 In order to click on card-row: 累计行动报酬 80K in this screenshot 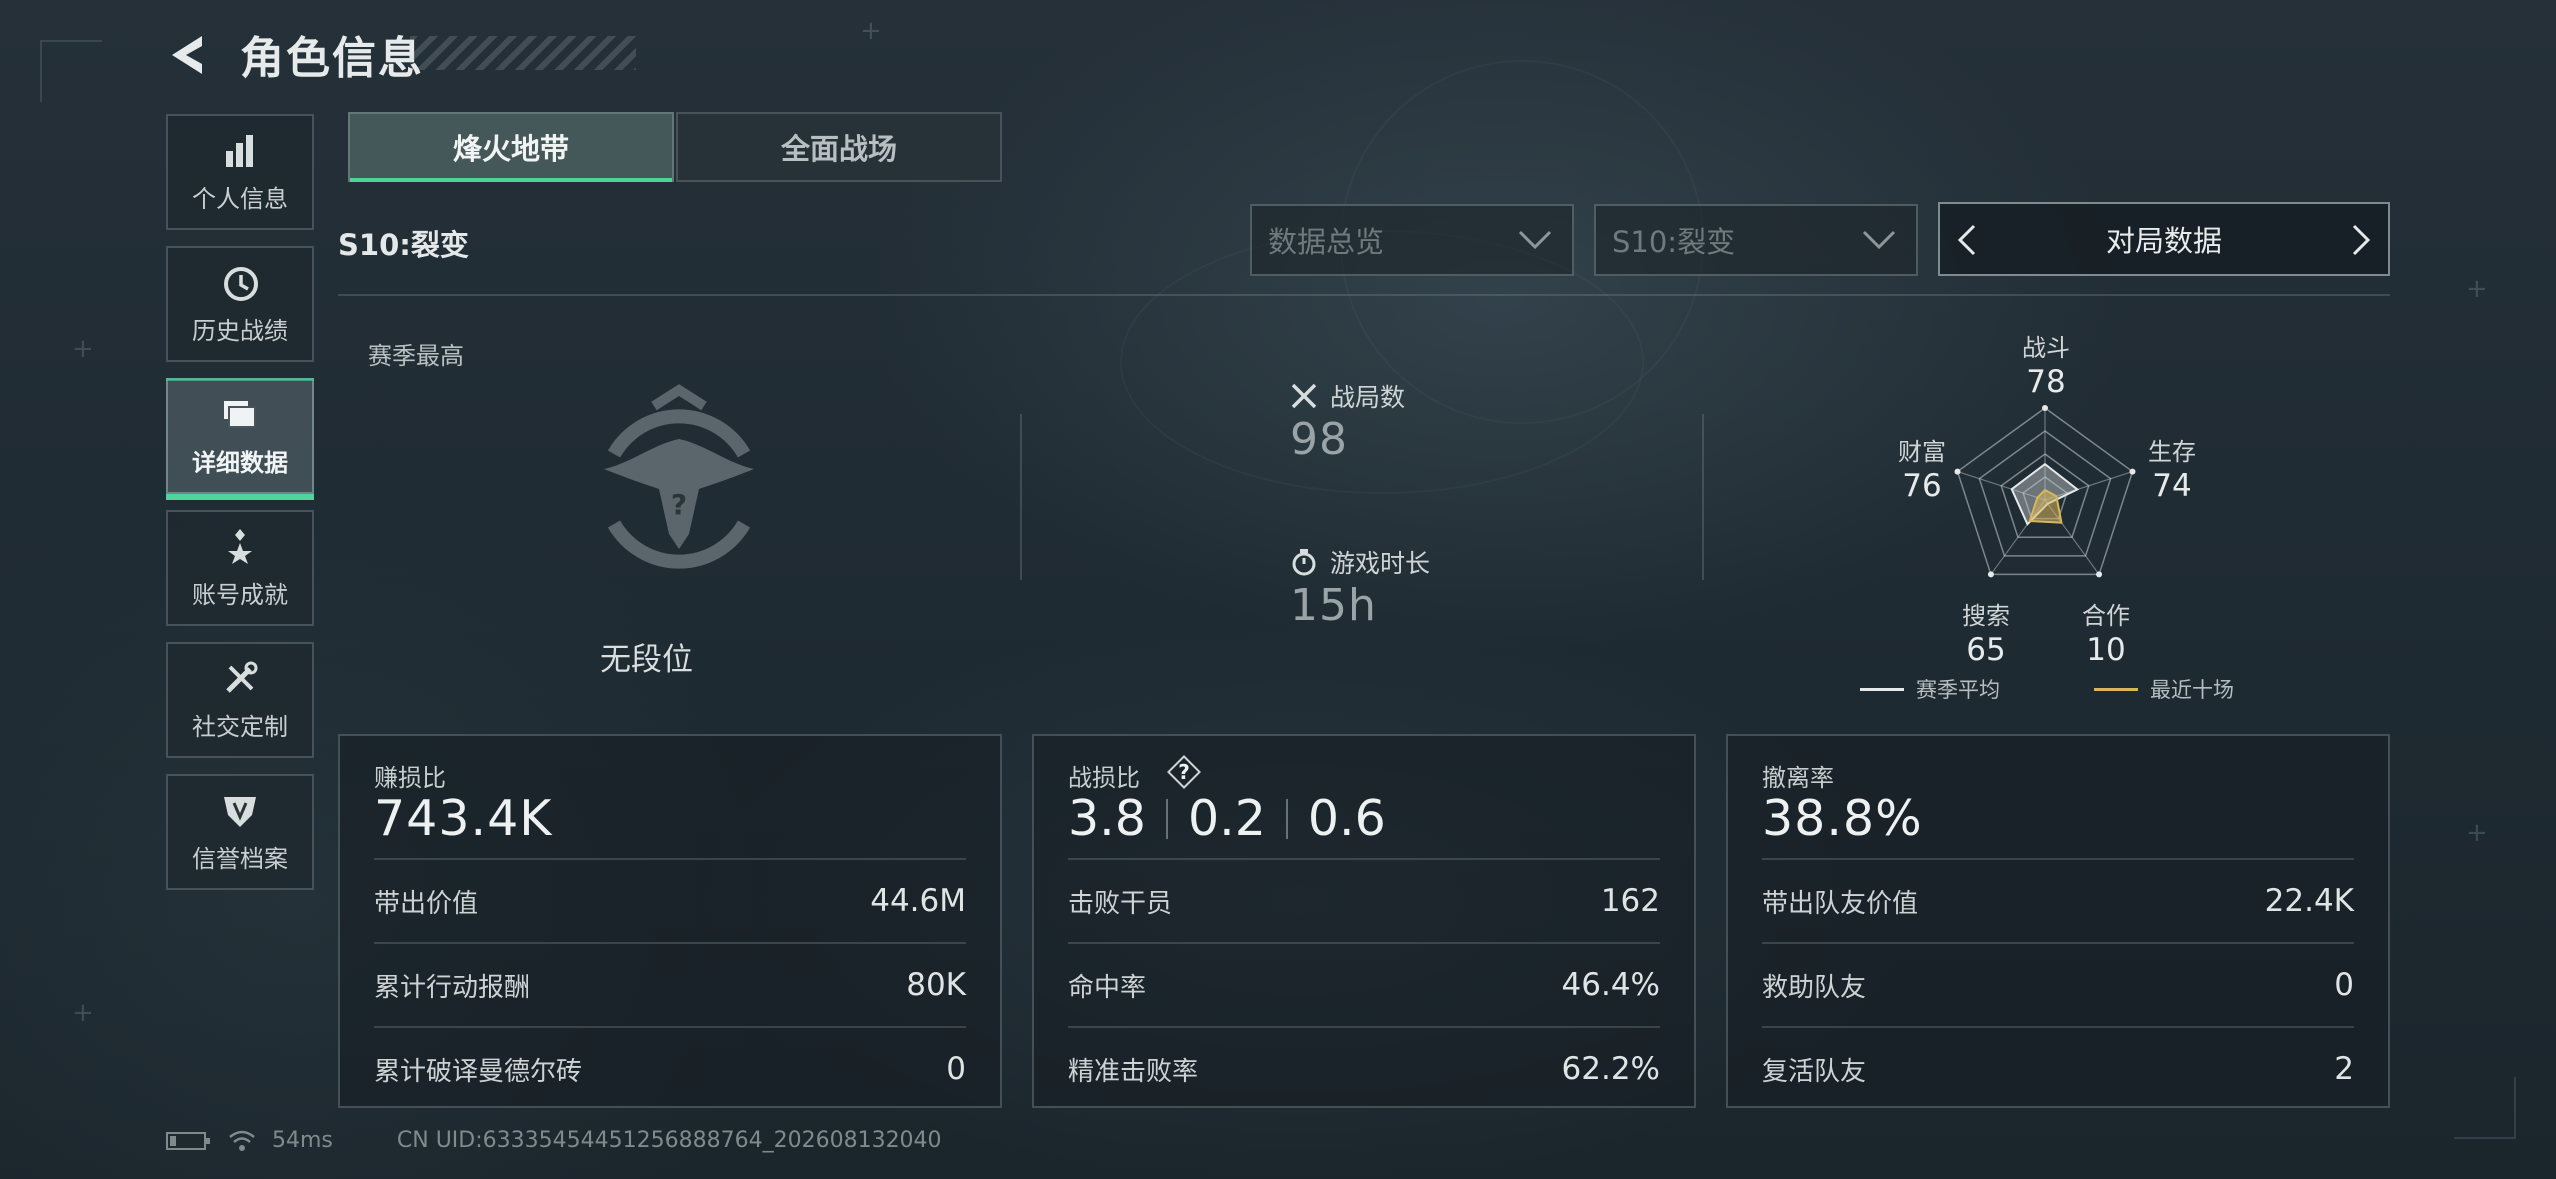, I will do `click(670, 984)`.